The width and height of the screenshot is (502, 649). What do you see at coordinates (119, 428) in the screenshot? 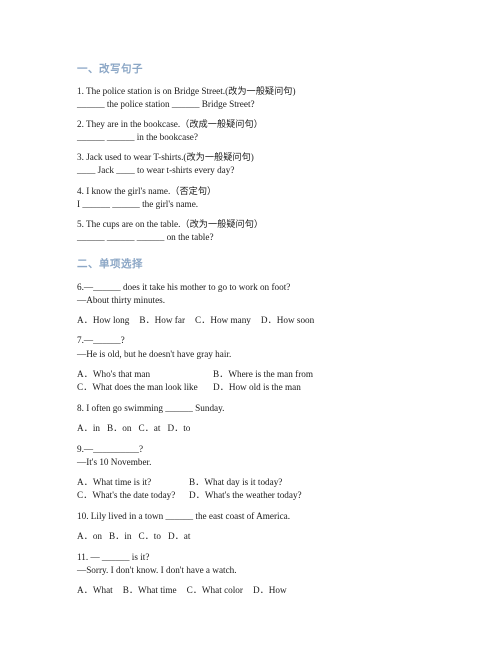
I see `option-b: B．on` at bounding box center [119, 428].